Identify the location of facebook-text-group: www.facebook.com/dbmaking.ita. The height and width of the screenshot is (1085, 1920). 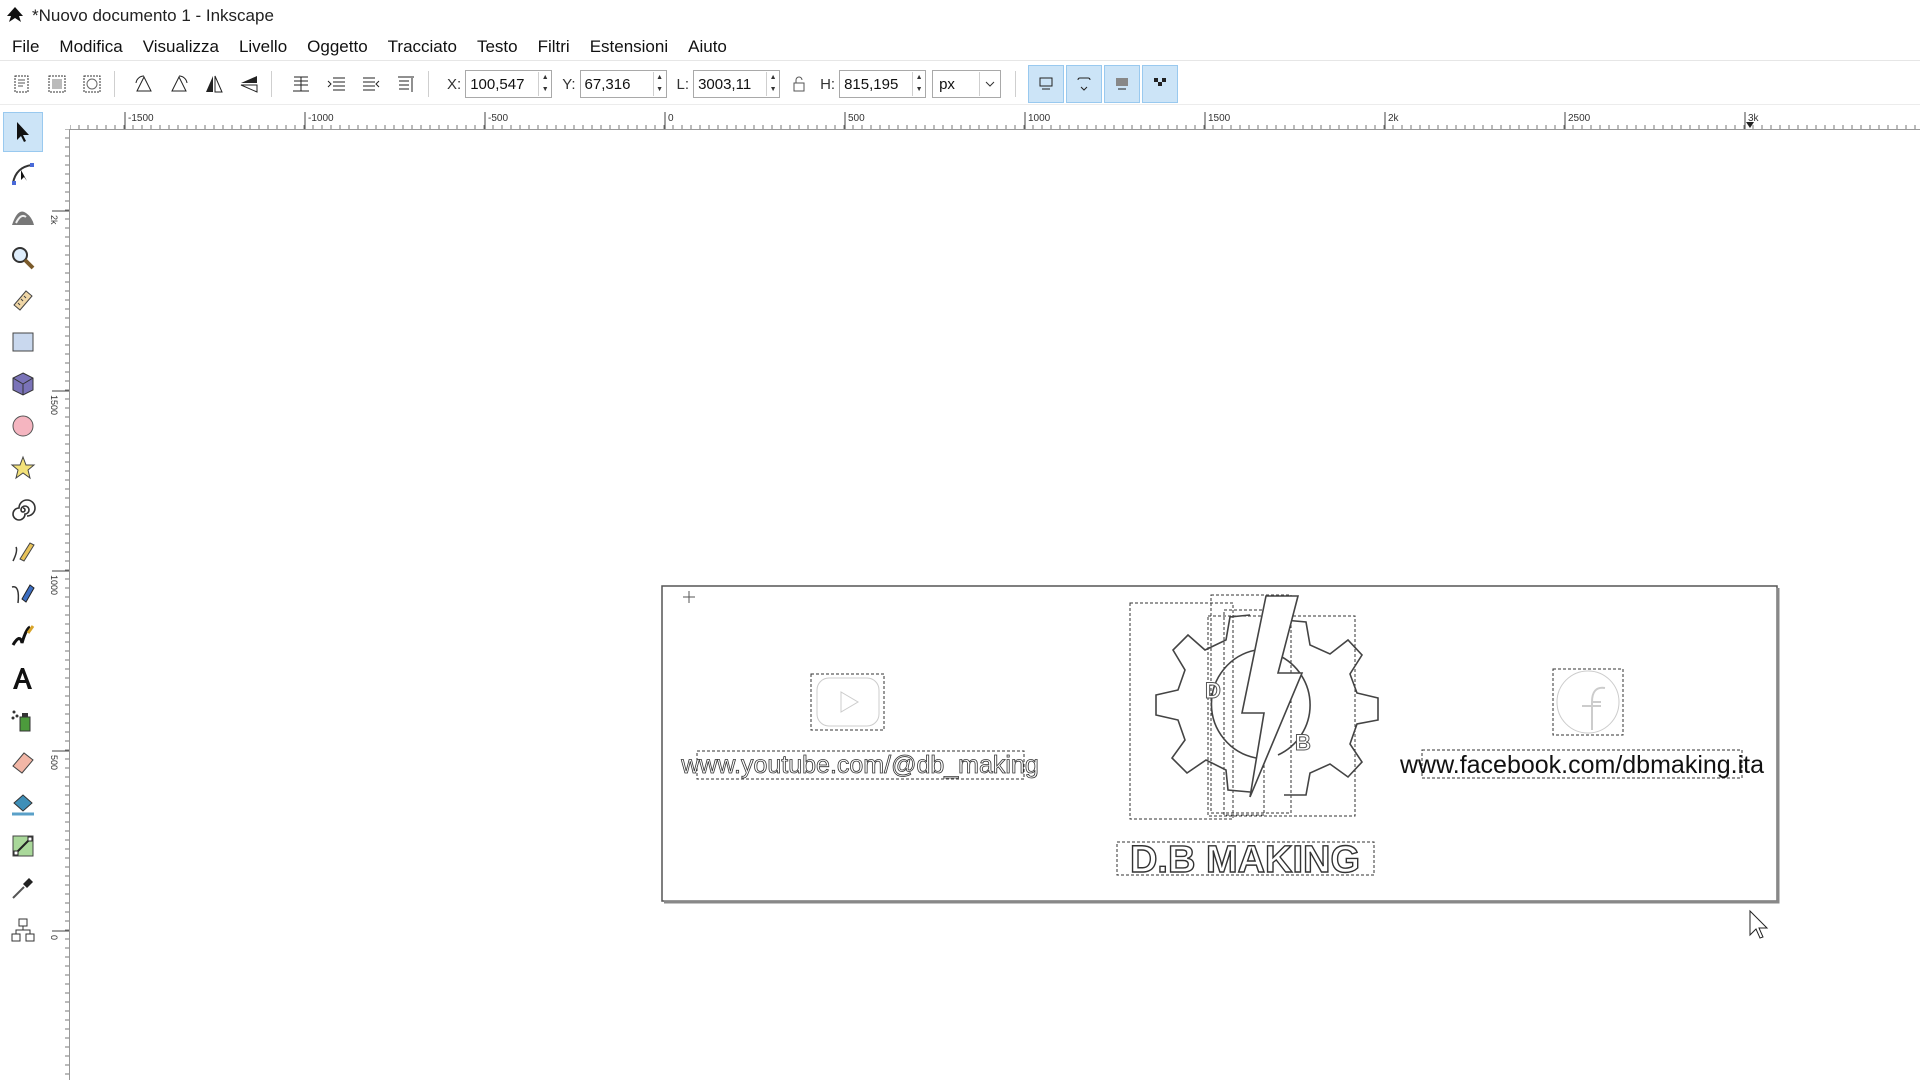
(1581, 764).